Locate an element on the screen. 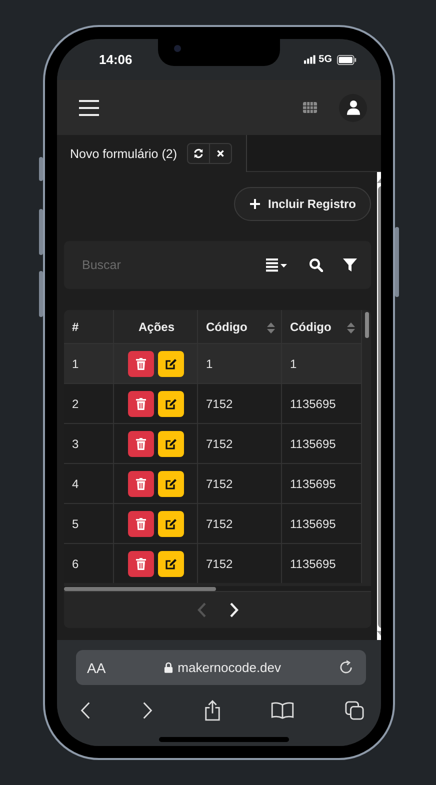  address-bar: AA makernocode.dev is located at coordinates (221, 667).